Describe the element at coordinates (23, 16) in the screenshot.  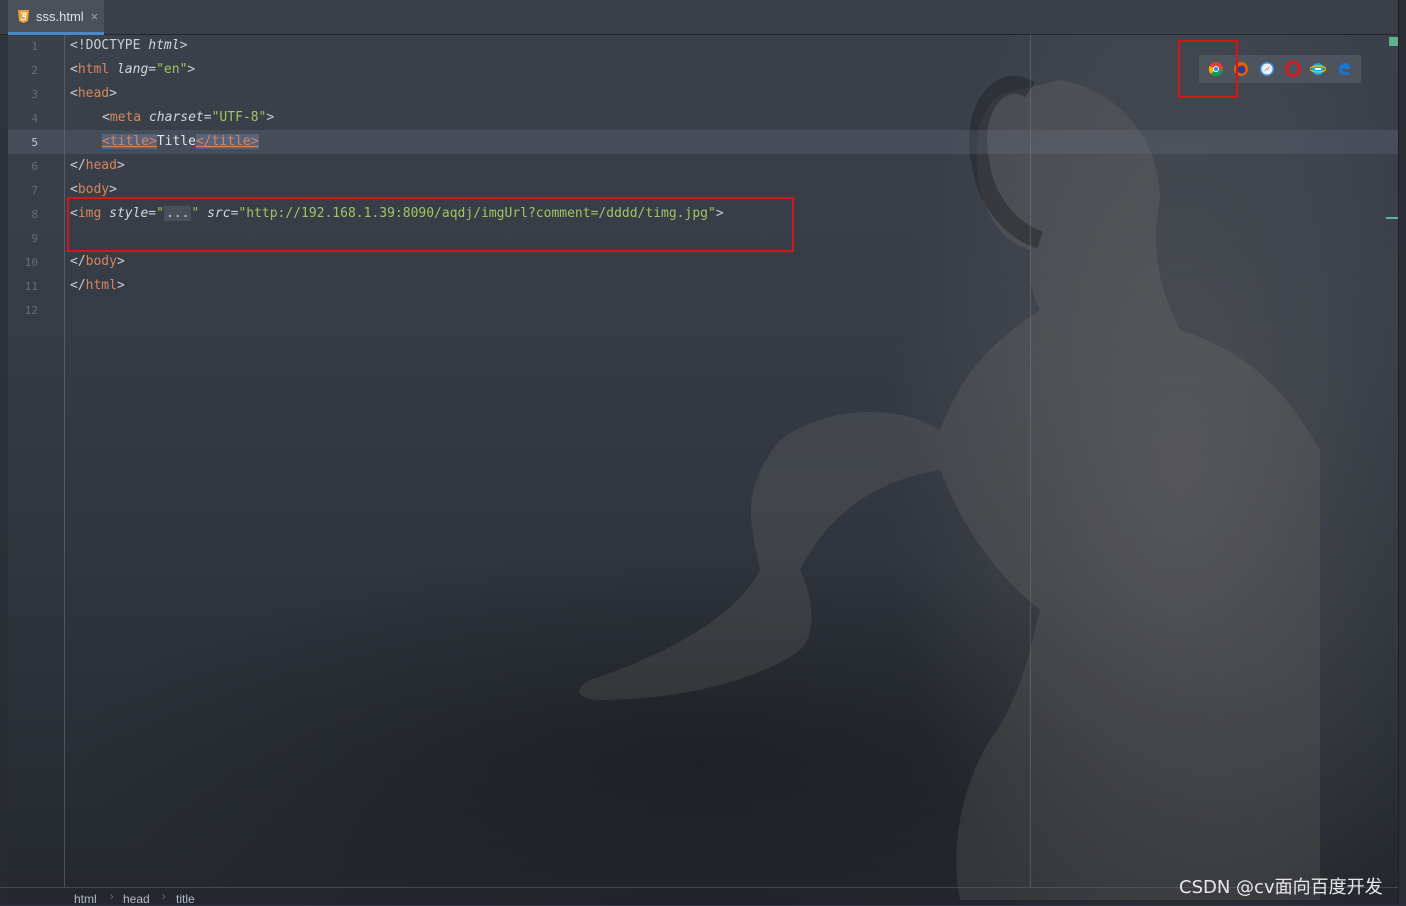
I see `html5-icon` at that location.